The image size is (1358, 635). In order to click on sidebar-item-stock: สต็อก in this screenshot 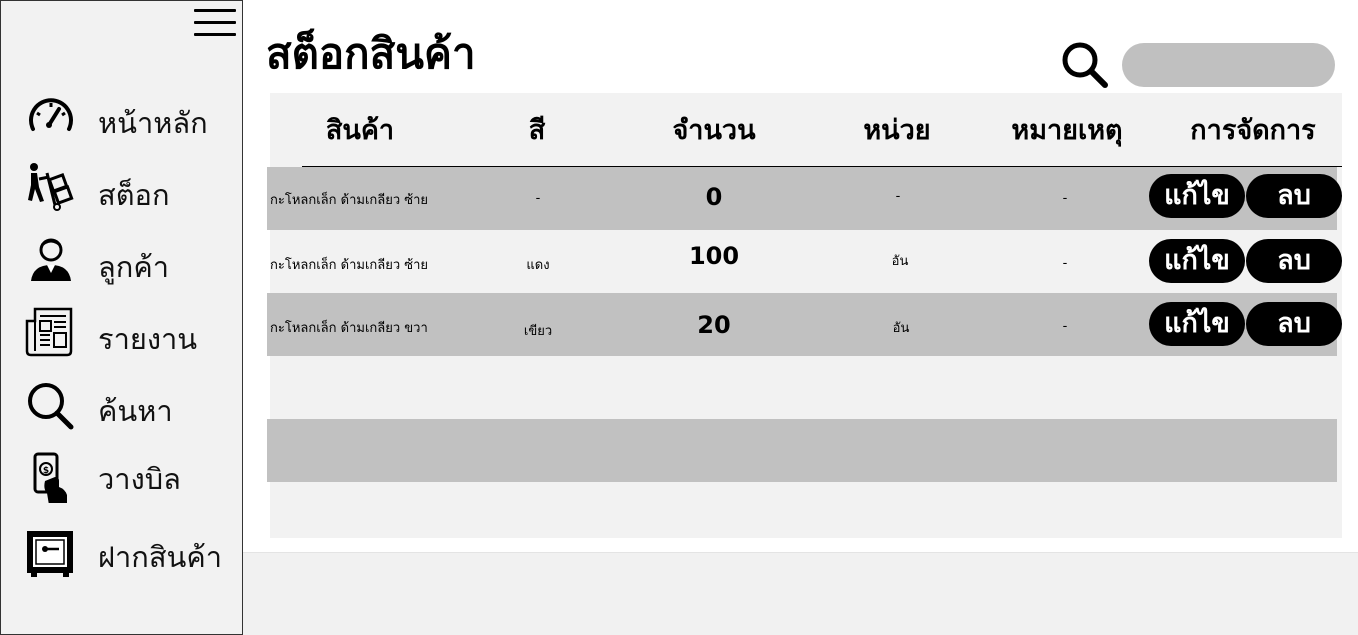, I will do `click(130, 189)`.